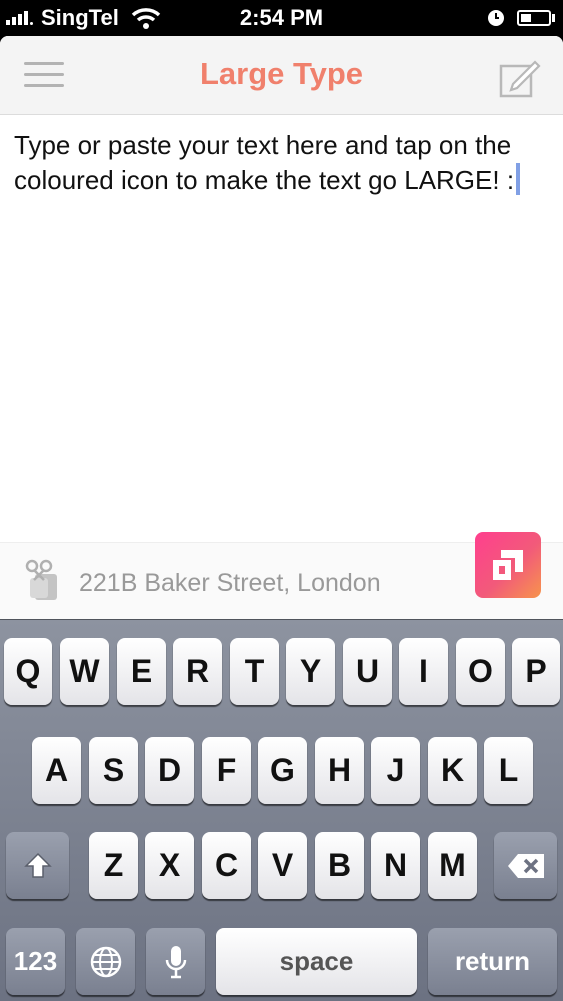  Describe the element at coordinates (43, 580) in the screenshot. I see `clipboard-scissors-icon` at that location.